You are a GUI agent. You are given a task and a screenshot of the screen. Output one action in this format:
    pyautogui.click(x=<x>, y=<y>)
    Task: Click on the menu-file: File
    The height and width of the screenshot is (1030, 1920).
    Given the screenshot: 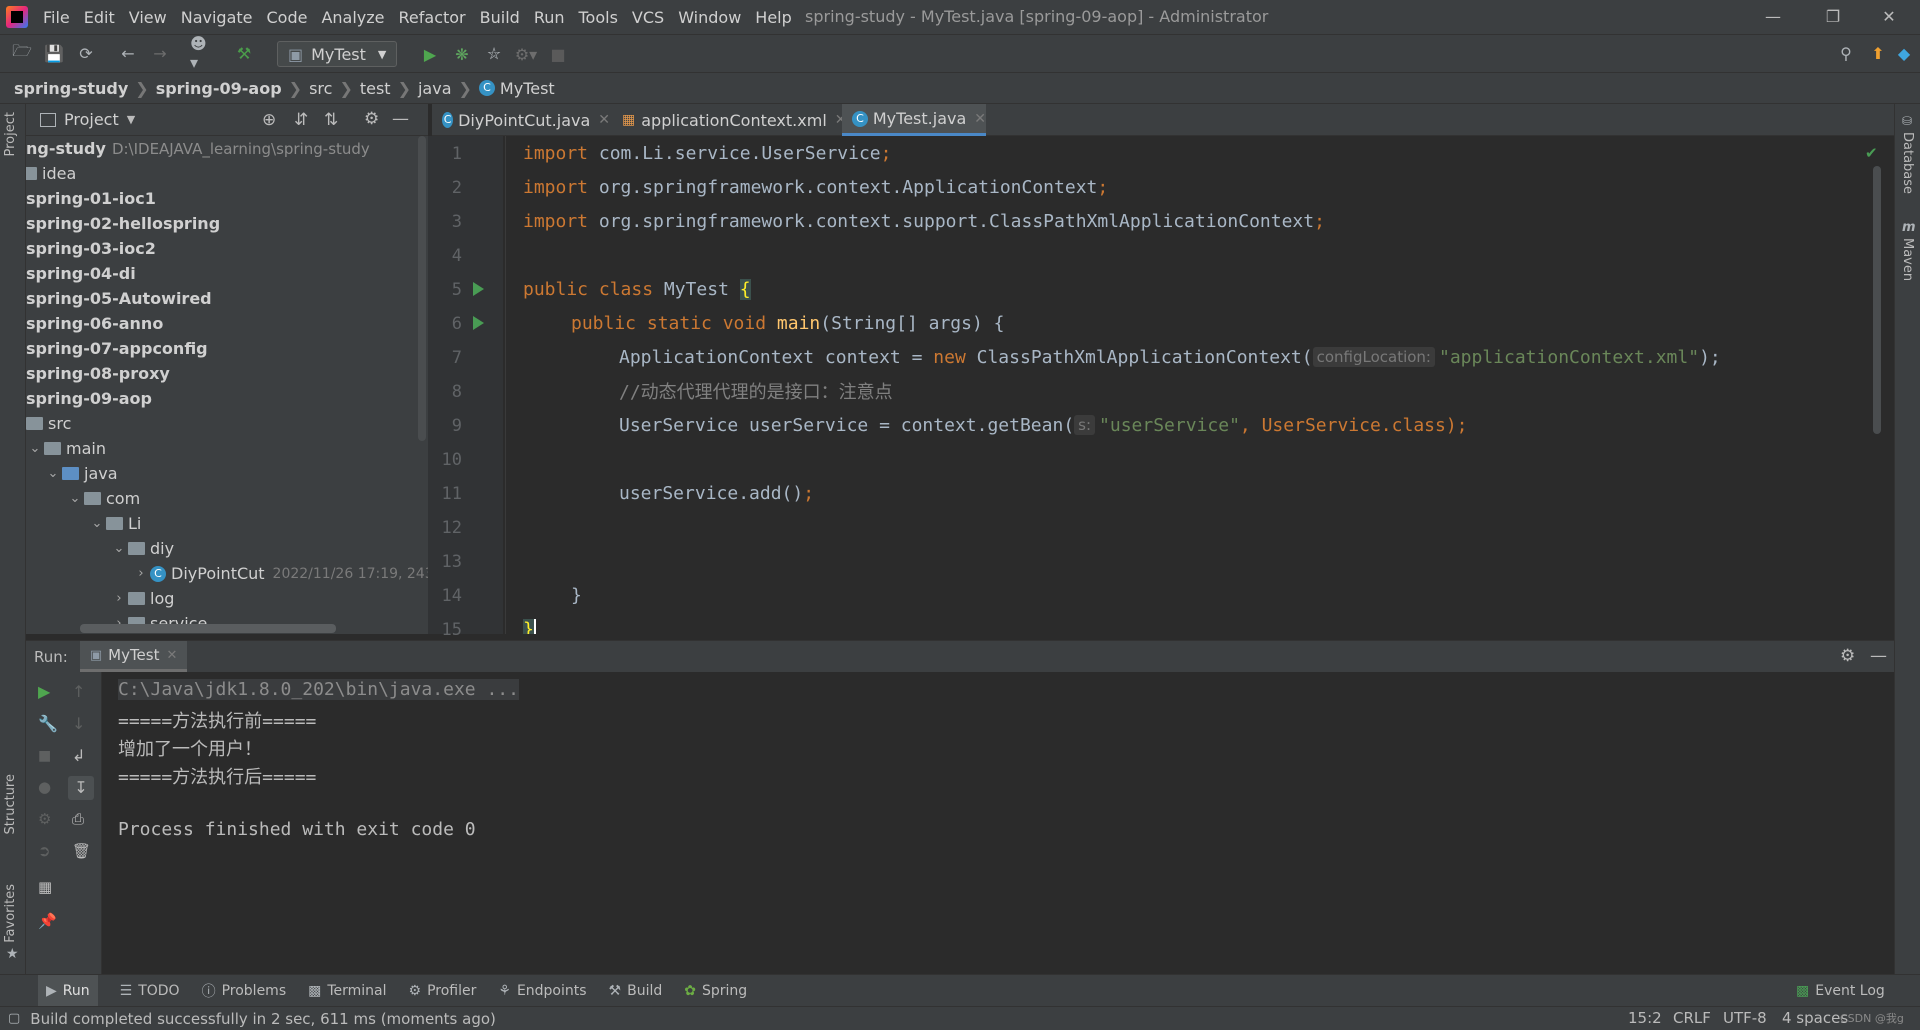 What is the action you would take?
    pyautogui.click(x=56, y=17)
    